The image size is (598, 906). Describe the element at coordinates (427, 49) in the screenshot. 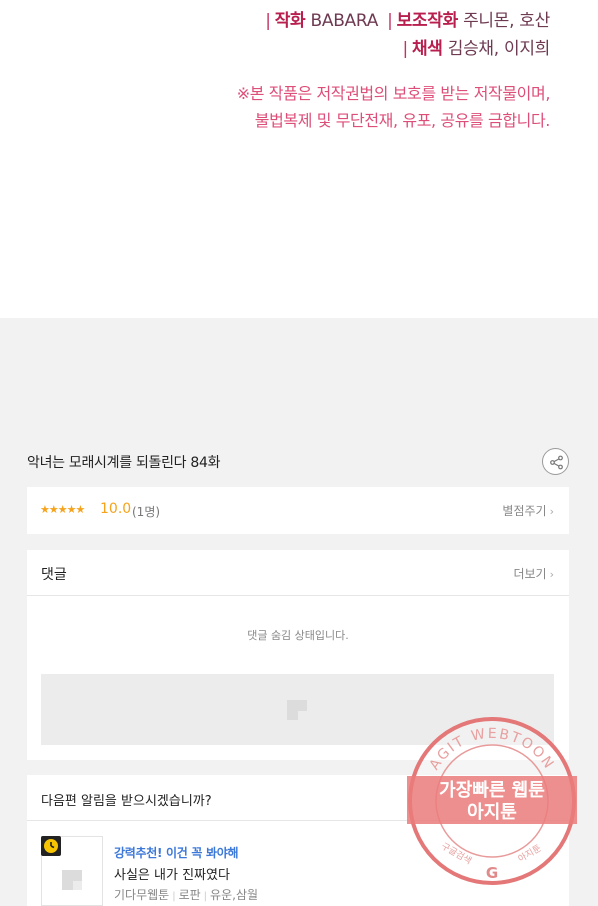

I see `color-label: 채색` at that location.